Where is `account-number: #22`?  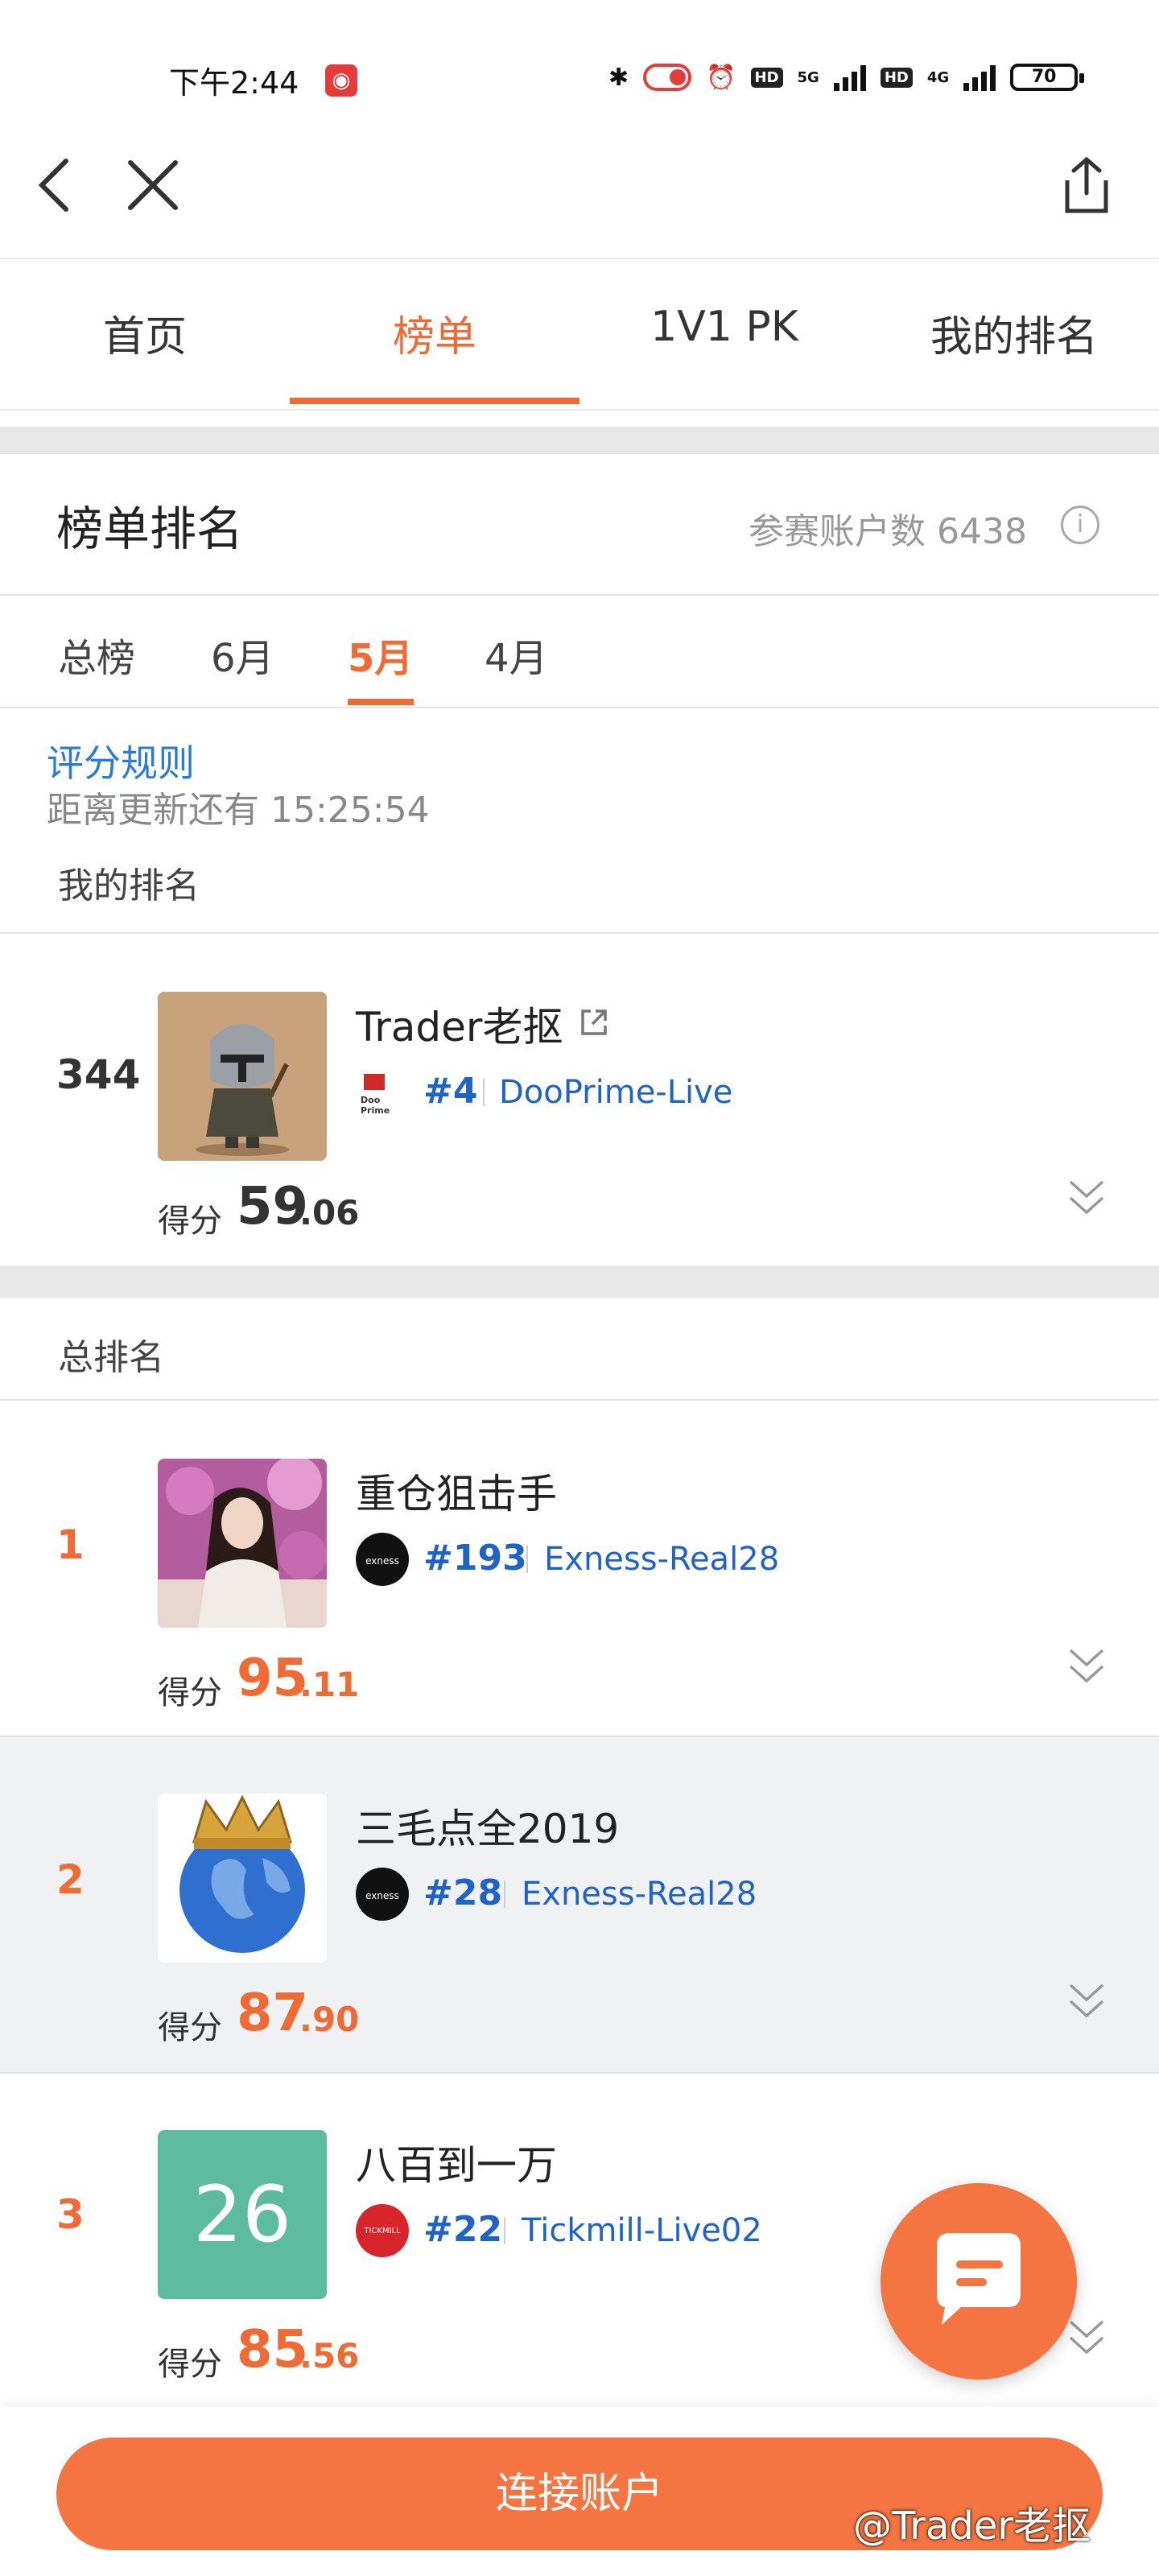
account-number: #22 is located at coordinates (463, 2229).